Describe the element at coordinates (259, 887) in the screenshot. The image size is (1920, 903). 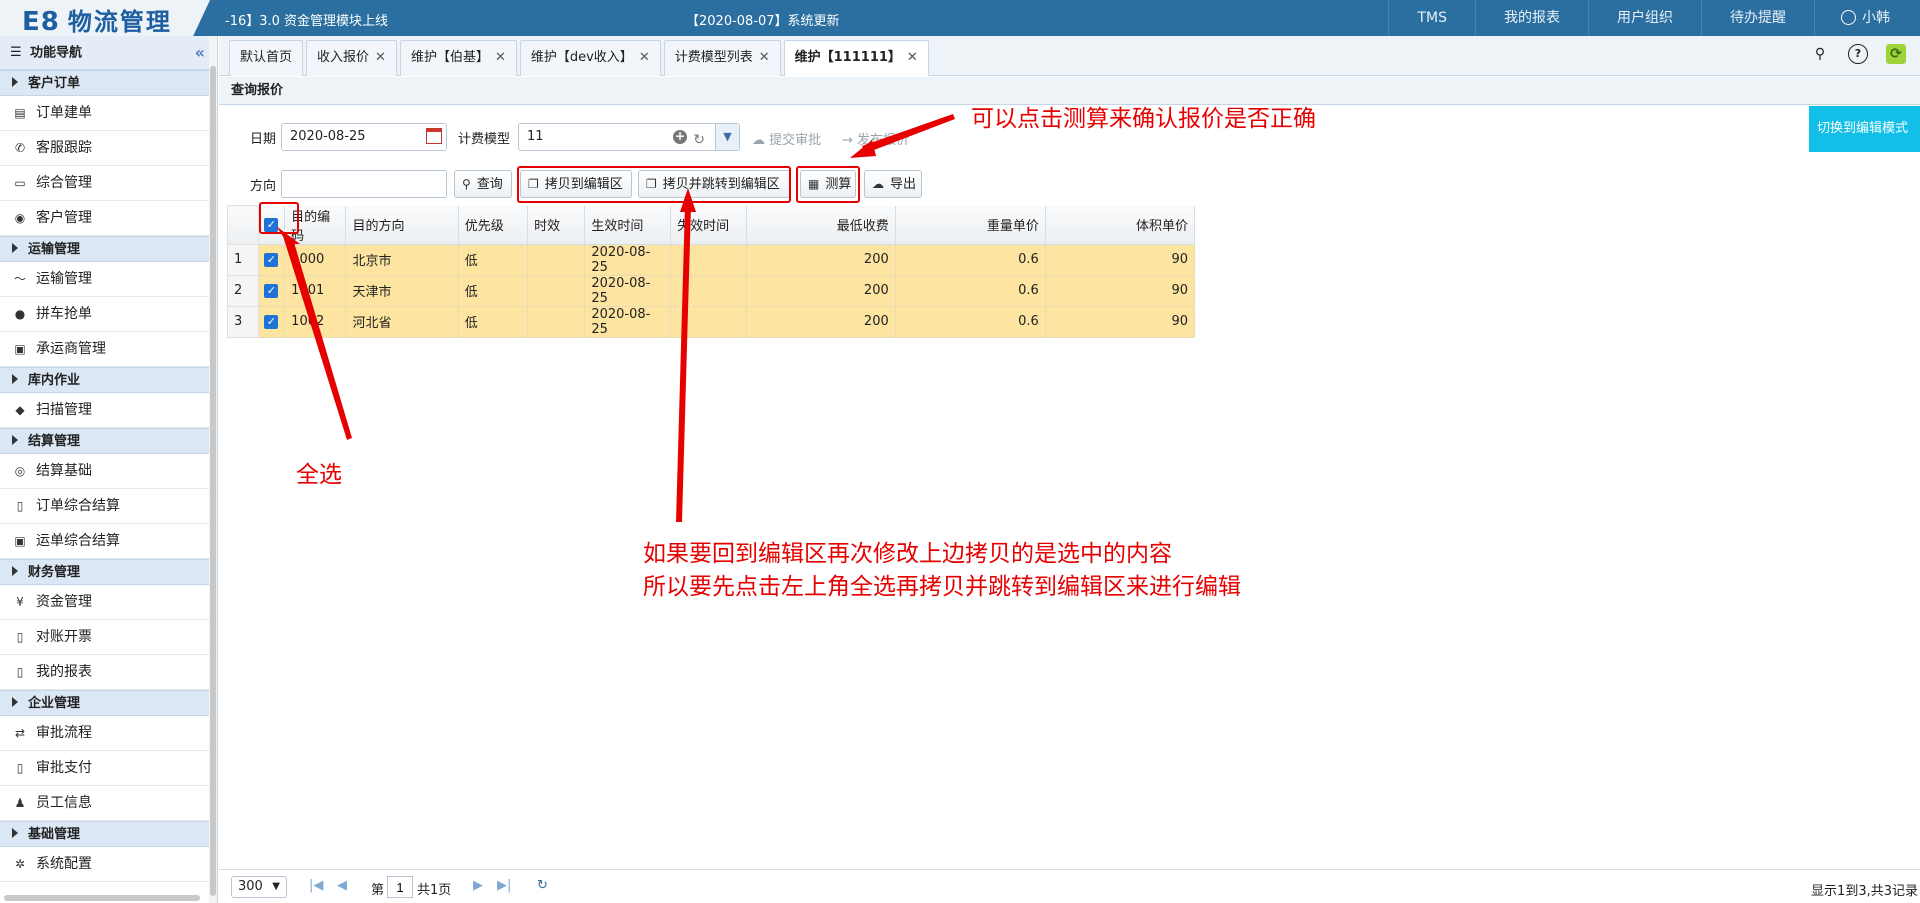
I see `page-size-select: 300 ▼` at that location.